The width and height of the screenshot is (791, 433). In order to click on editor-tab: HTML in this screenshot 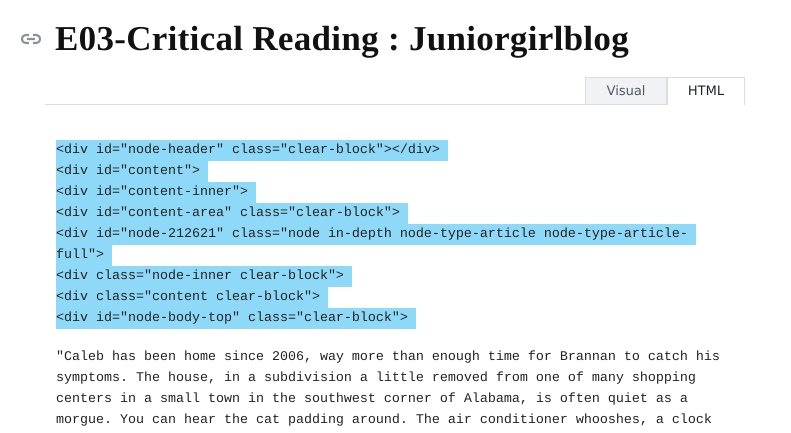, I will do `click(706, 91)`.